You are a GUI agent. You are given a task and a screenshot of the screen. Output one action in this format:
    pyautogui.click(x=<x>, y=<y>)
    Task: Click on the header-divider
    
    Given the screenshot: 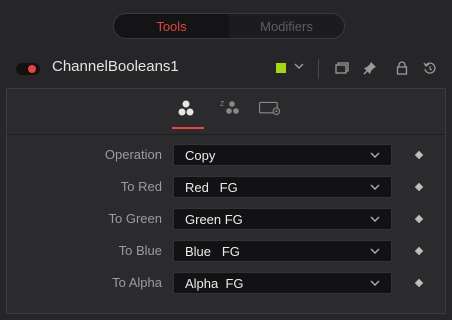 What is the action you would take?
    pyautogui.click(x=318, y=69)
    